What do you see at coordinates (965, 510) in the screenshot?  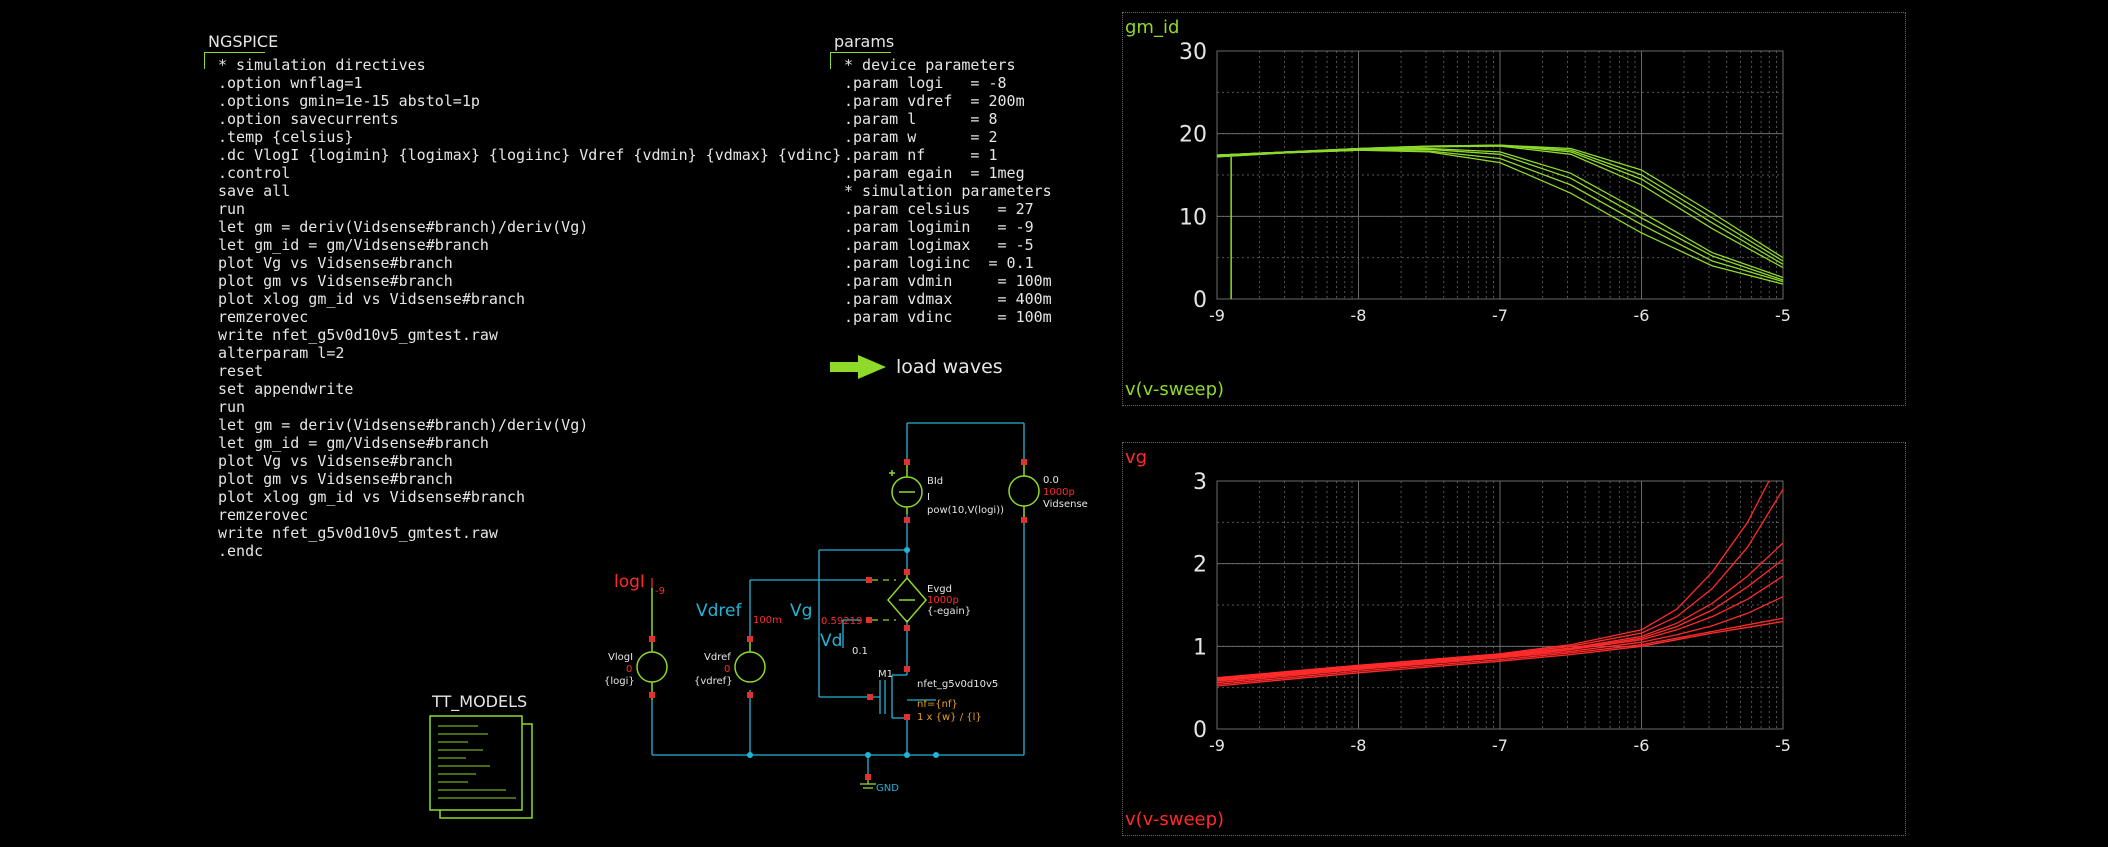 I see `bid-expr: pow(10,V(logi))` at bounding box center [965, 510].